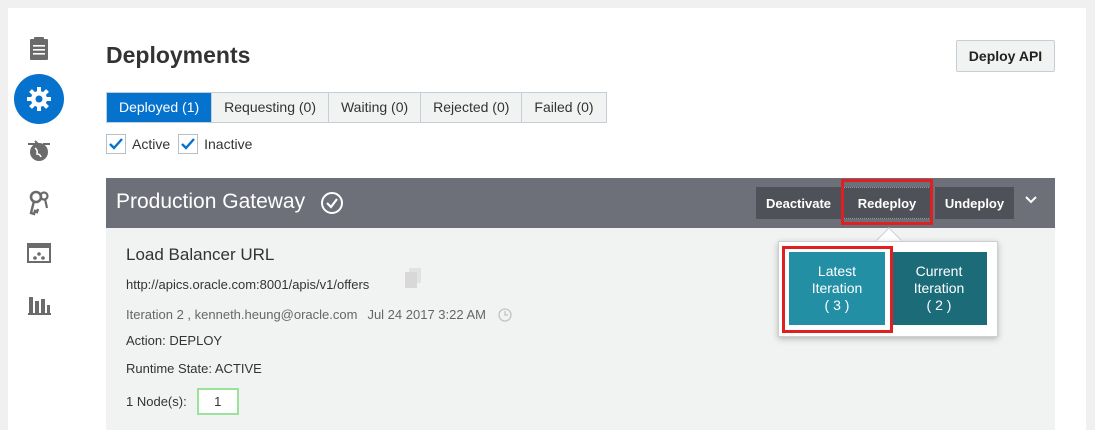 The image size is (1095, 430). I want to click on sidebar-item-gateways, so click(39, 151).